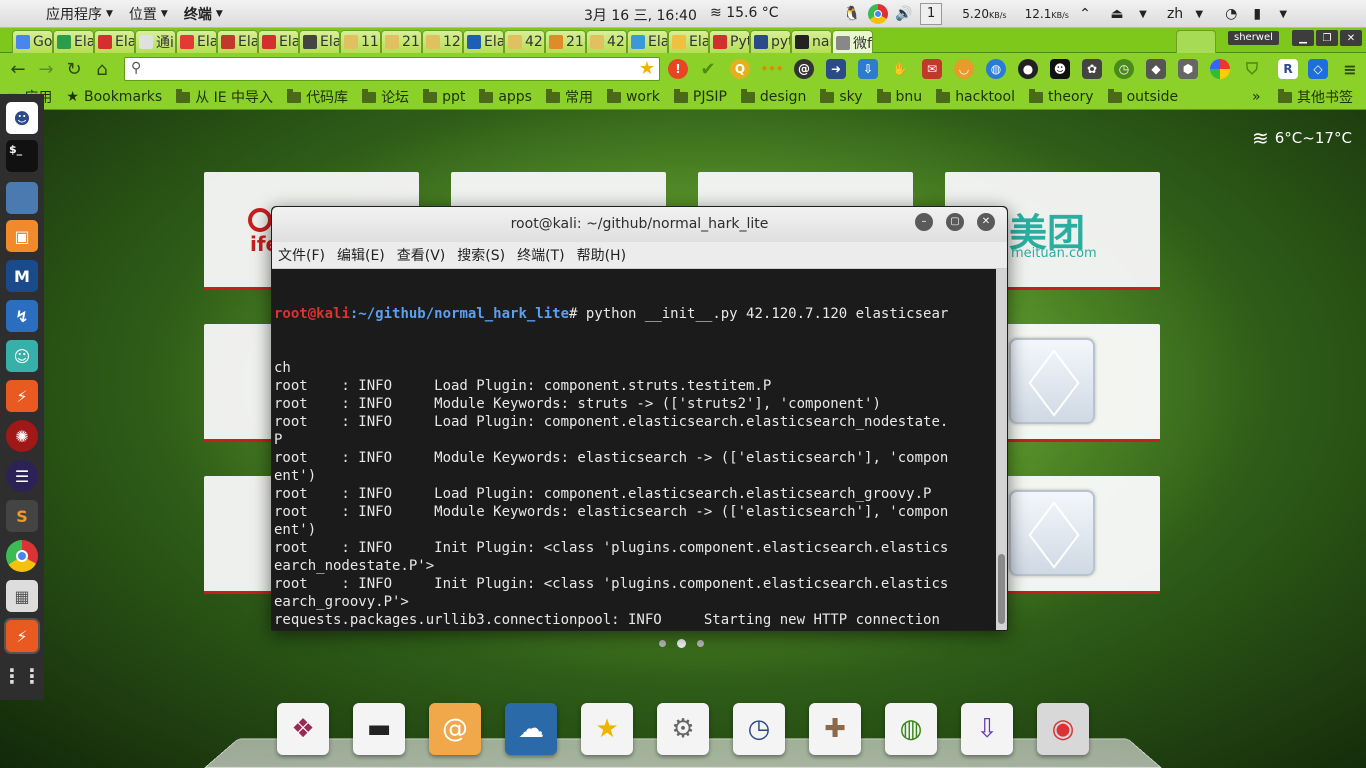  Describe the element at coordinates (317, 97) in the screenshot. I see `bookmark-folder: 代码库` at that location.